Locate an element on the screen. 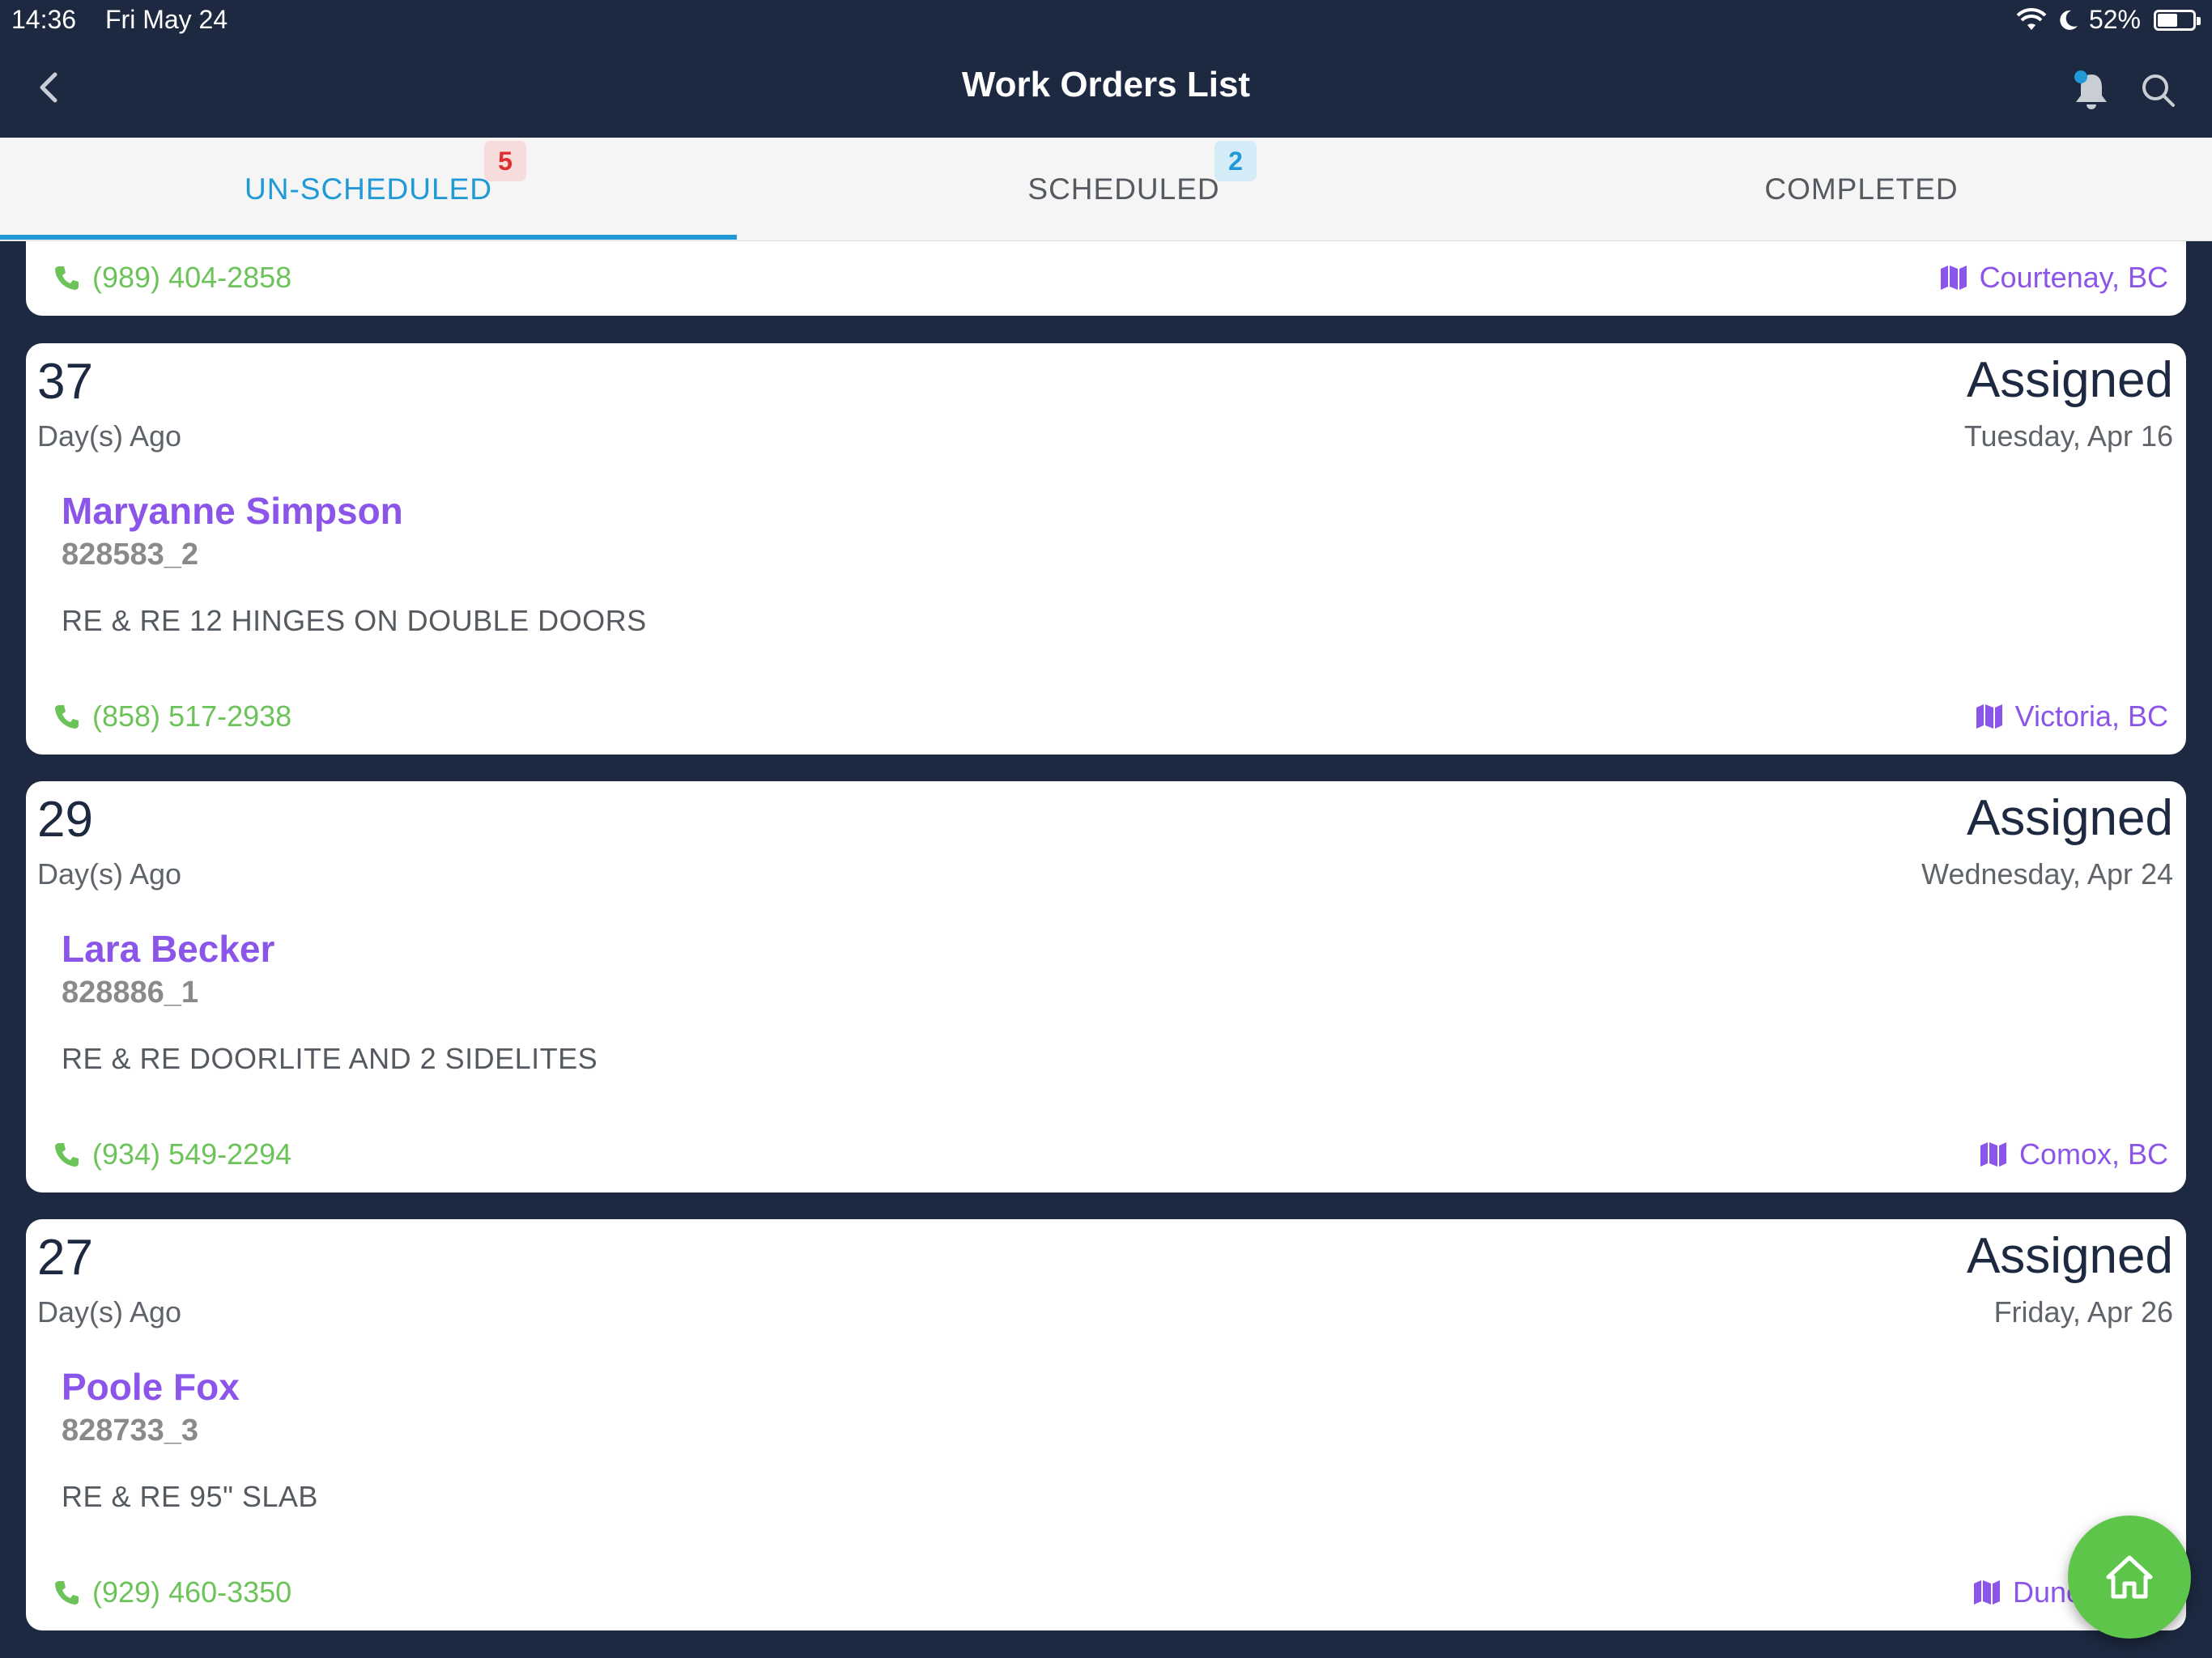 The width and height of the screenshot is (2212, 1658). tab-completed: COMPLETED is located at coordinates (1862, 189).